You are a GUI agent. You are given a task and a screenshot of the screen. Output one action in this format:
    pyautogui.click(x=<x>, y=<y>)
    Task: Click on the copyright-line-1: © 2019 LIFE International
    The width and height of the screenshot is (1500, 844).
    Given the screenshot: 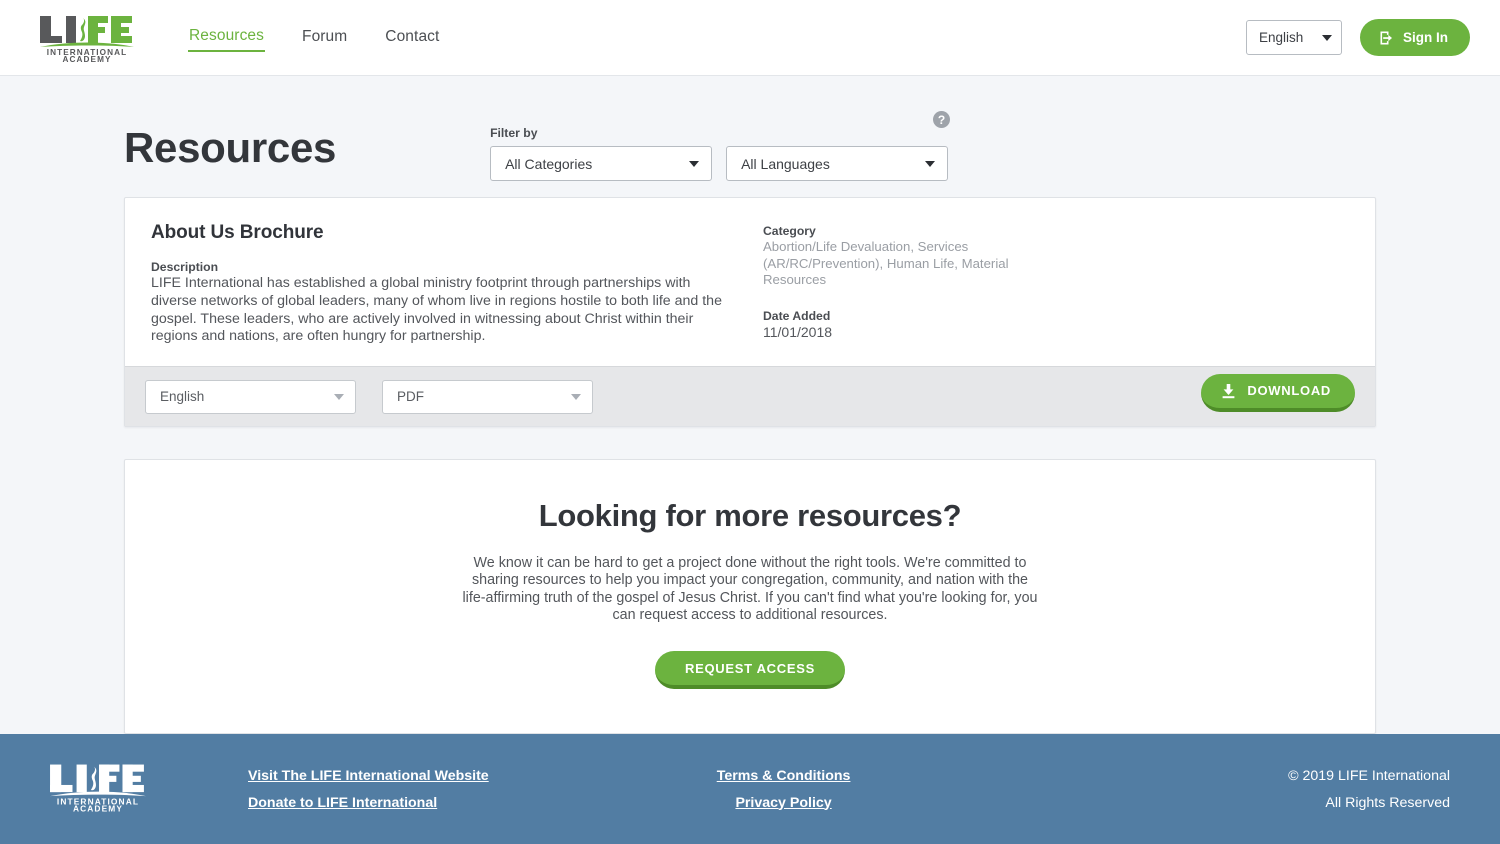 What is the action you would take?
    pyautogui.click(x=1369, y=775)
    